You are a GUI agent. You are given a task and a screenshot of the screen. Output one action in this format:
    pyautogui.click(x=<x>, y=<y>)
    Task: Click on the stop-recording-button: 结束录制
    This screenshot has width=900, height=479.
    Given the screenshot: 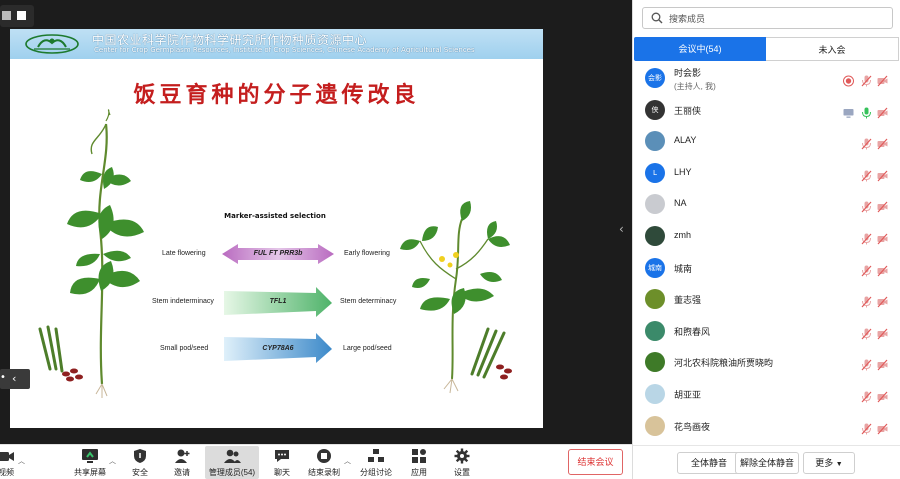 What is the action you would take?
    pyautogui.click(x=324, y=462)
    